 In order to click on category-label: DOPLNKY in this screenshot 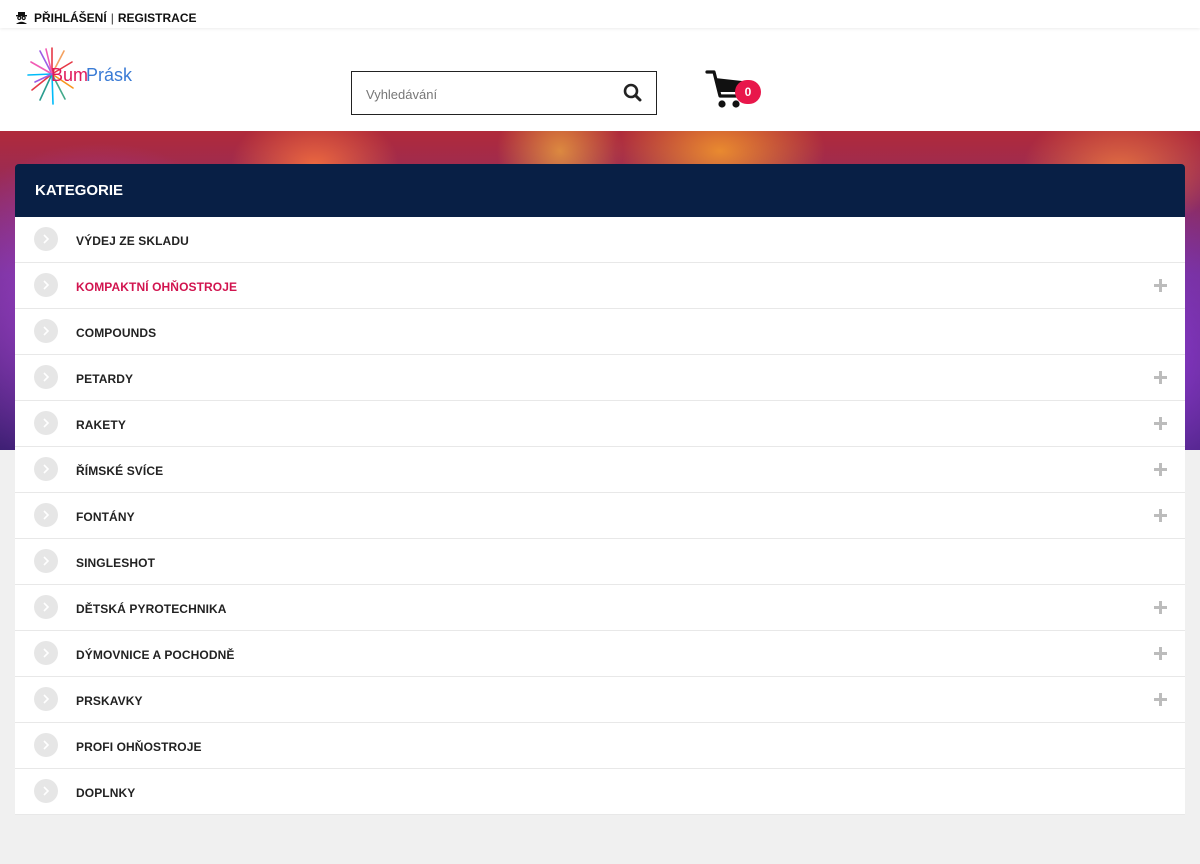, I will do `click(105, 793)`.